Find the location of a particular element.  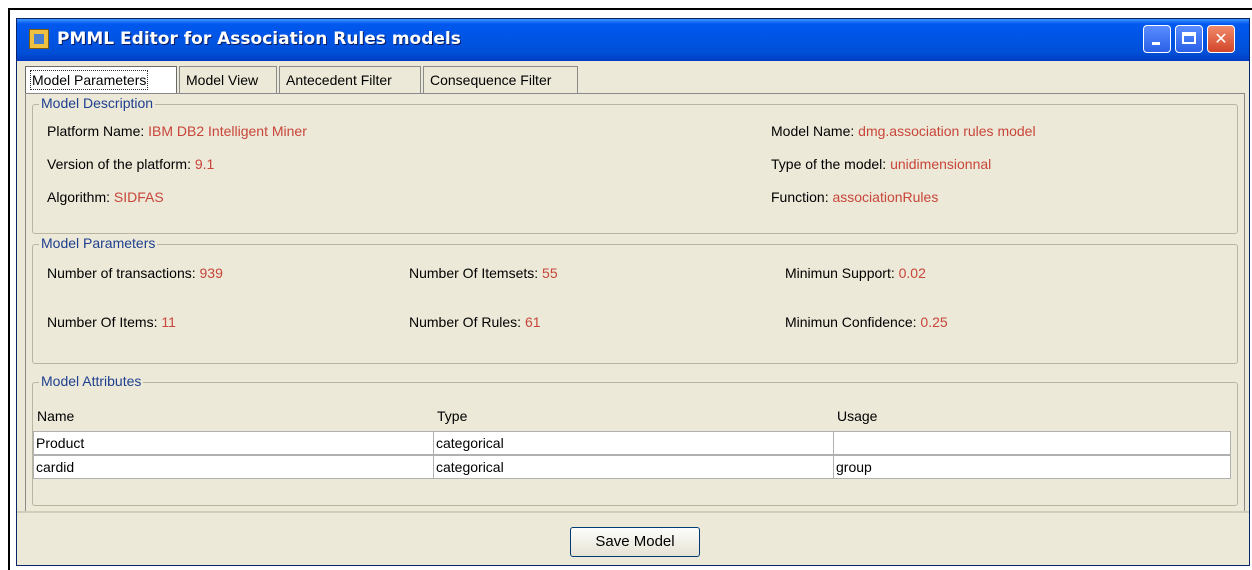

field-label: Number Of Itemsets: is located at coordinates (476, 273).